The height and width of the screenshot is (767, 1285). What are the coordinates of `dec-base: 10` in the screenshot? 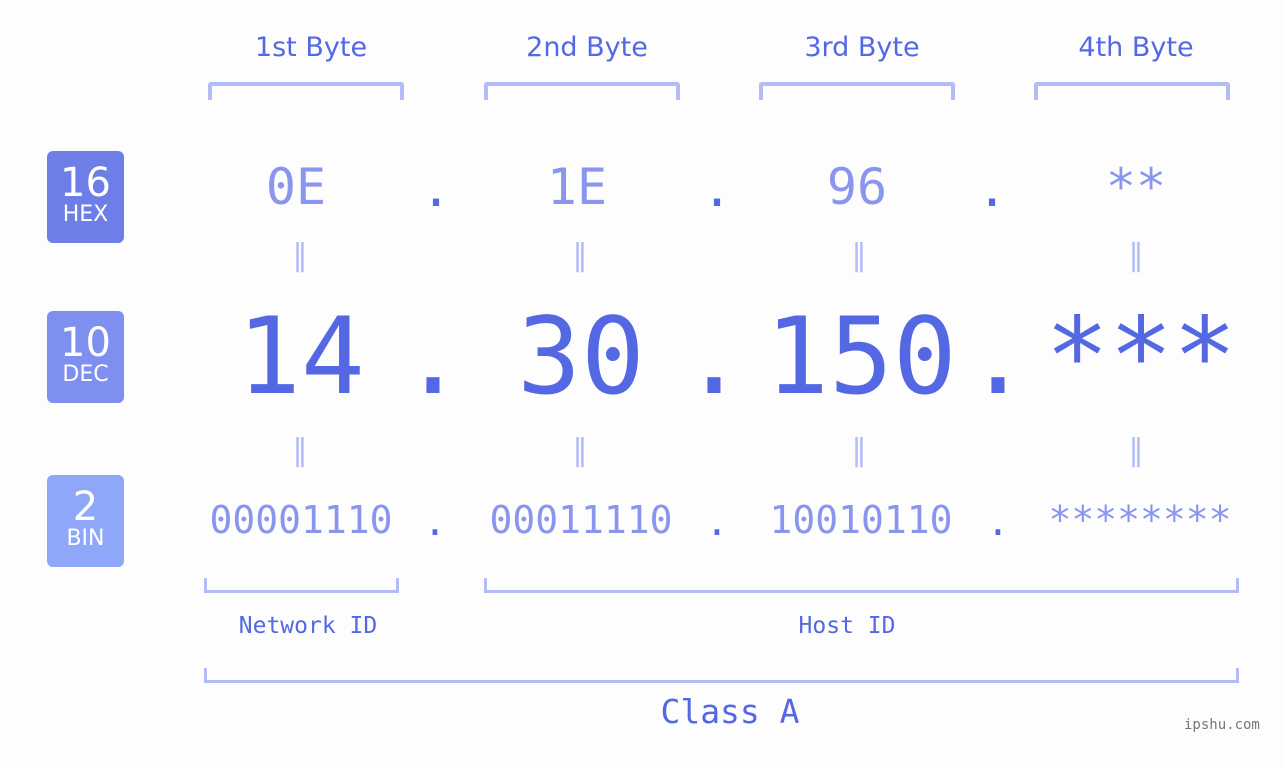 It's located at (85, 343).